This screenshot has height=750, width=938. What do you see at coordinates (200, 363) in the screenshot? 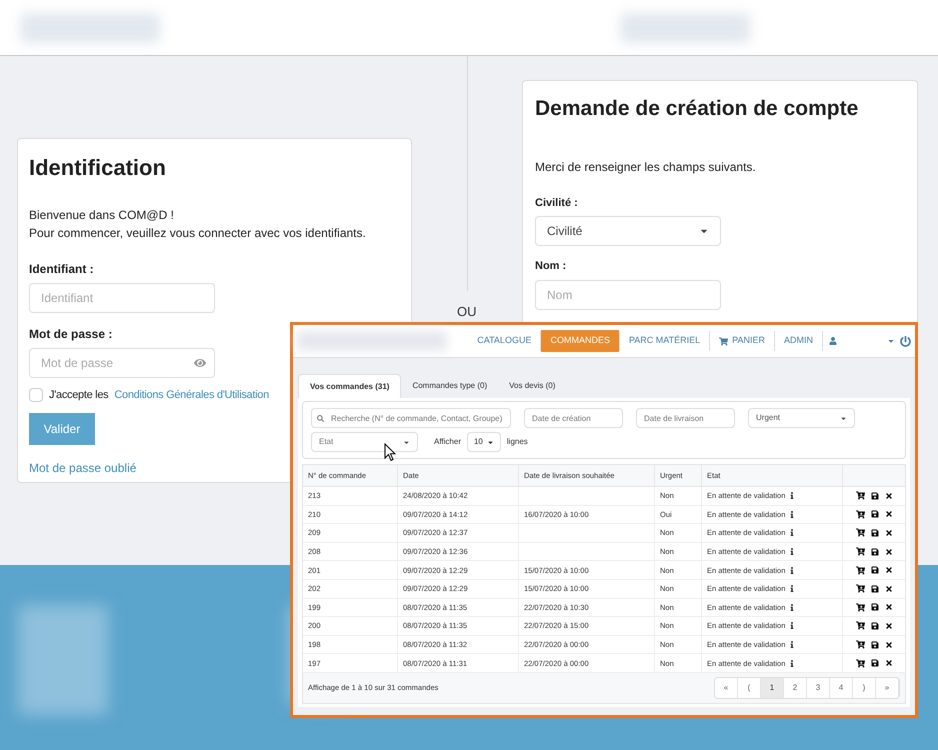
I see `eye-icon` at bounding box center [200, 363].